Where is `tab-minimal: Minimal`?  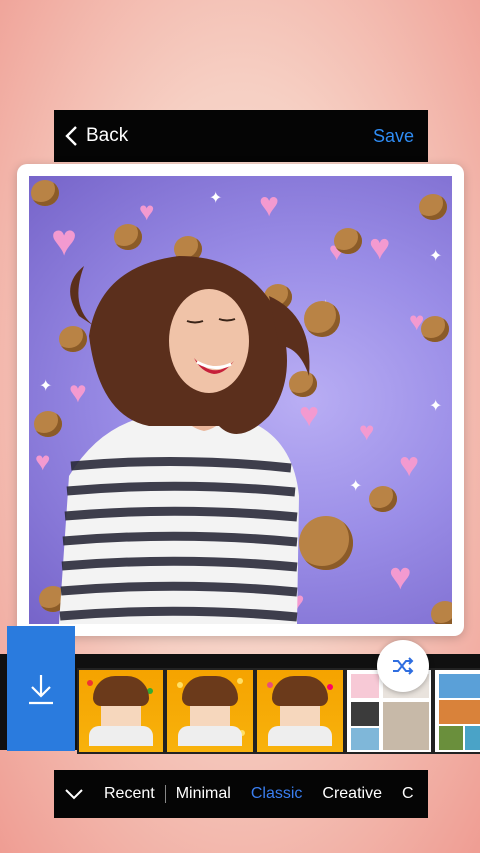
tab-minimal: Minimal is located at coordinates (203, 794).